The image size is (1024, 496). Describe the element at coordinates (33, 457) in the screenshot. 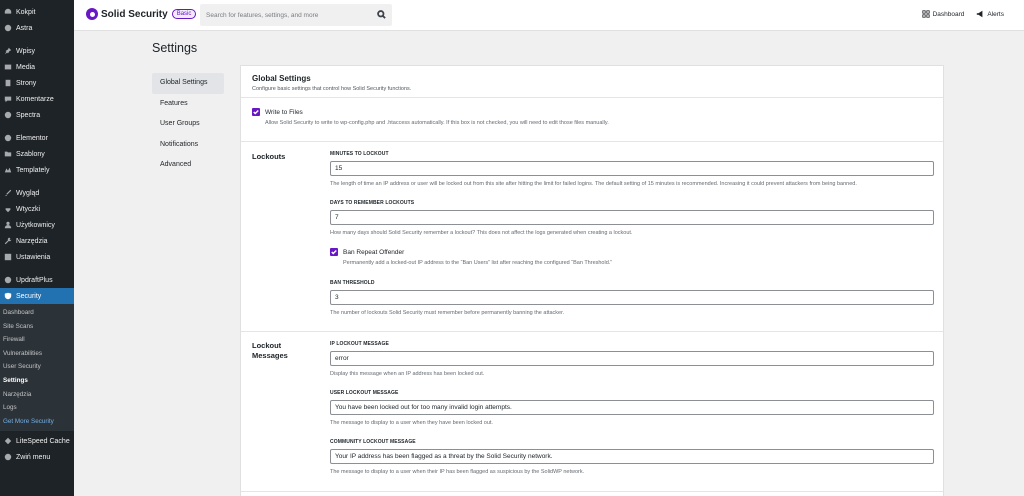

I see `sidebar-item-label: Zwiń menu` at that location.